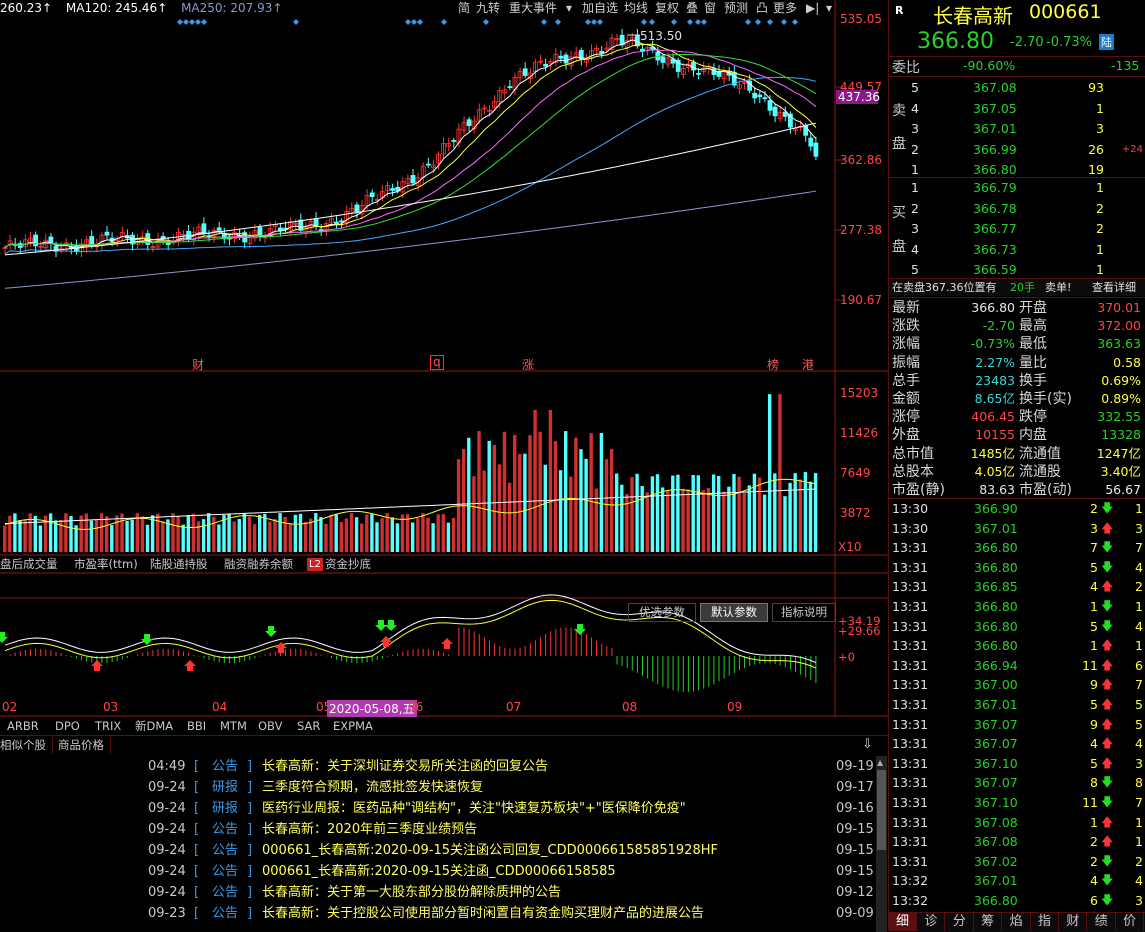 This screenshot has width=1145, height=932. I want to click on ask-level: 2 366.99 26 +24, so click(1017, 150).